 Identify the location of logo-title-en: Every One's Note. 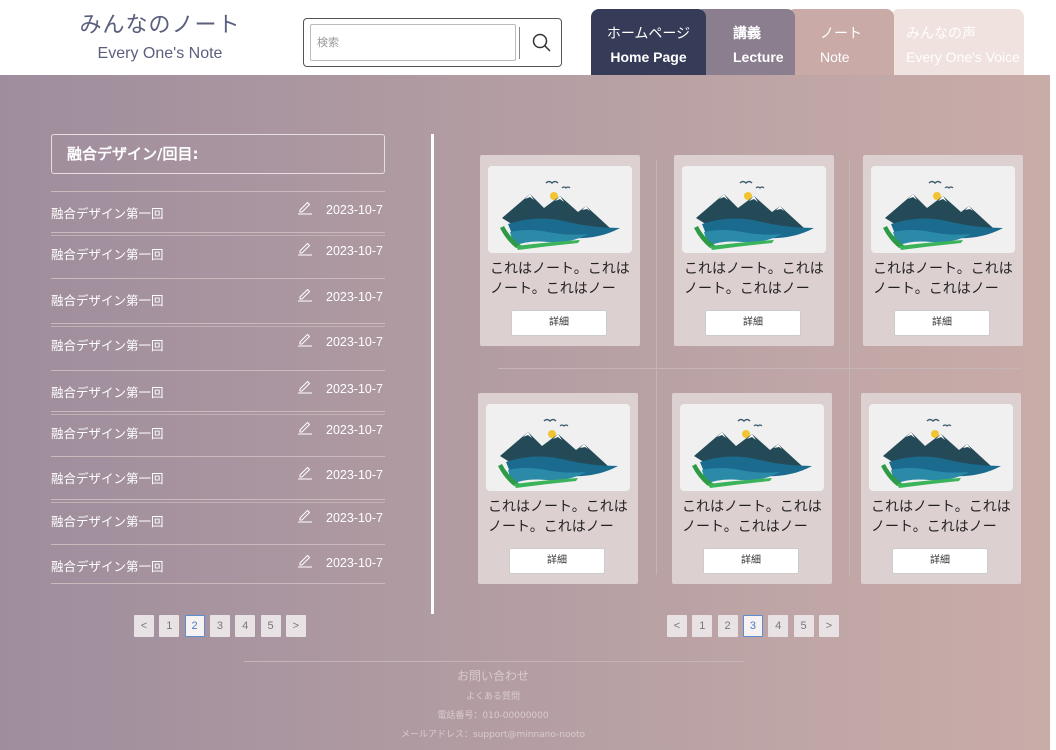
(160, 53).